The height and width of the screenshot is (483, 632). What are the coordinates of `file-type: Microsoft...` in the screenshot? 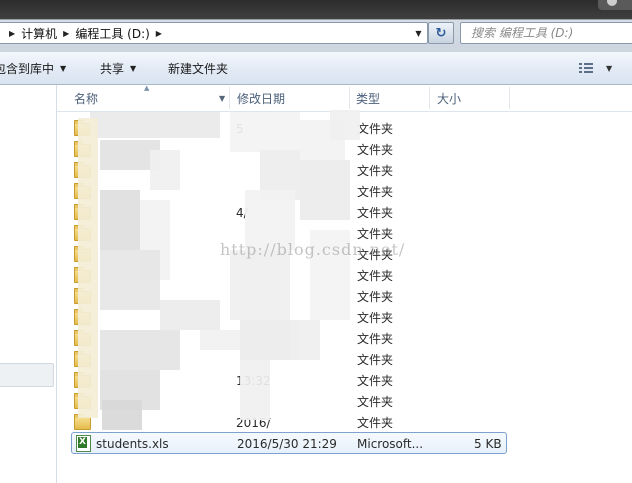 It's located at (390, 443).